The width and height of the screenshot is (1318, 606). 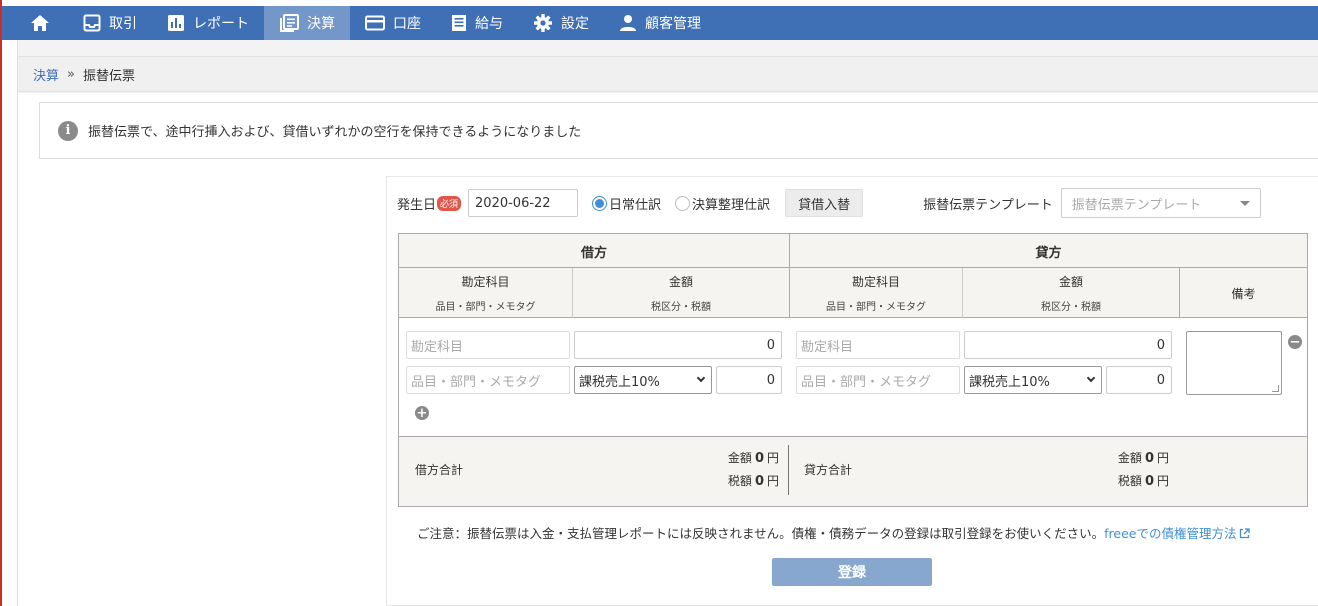 What do you see at coordinates (678, 345) in the screenshot?
I see `debit-amount-input: 0` at bounding box center [678, 345].